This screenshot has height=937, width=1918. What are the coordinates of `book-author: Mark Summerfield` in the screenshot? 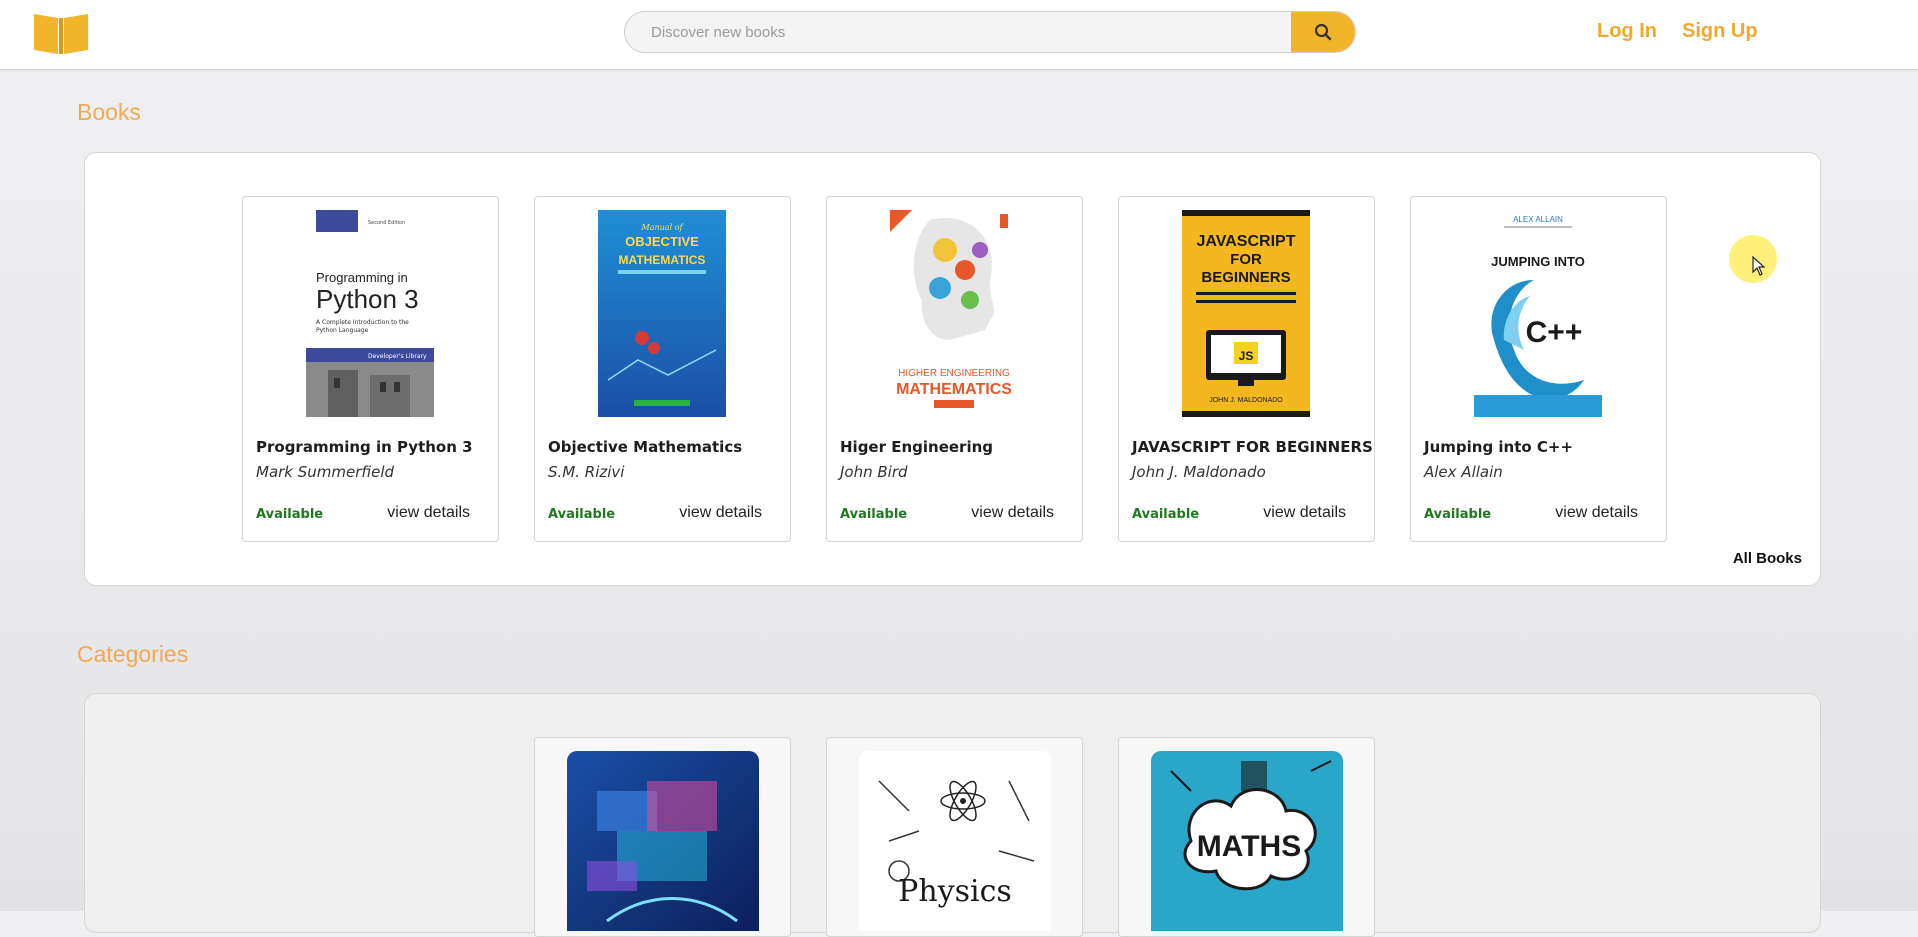 It's located at (325, 472).